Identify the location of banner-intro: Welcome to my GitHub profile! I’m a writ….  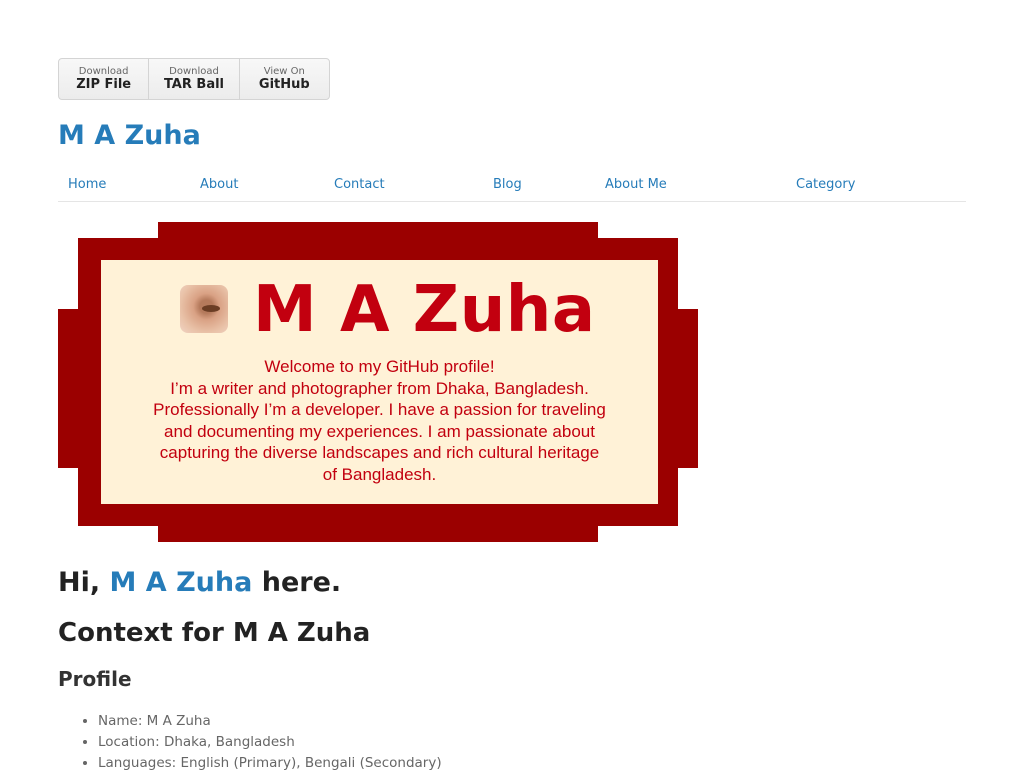
(379, 421).